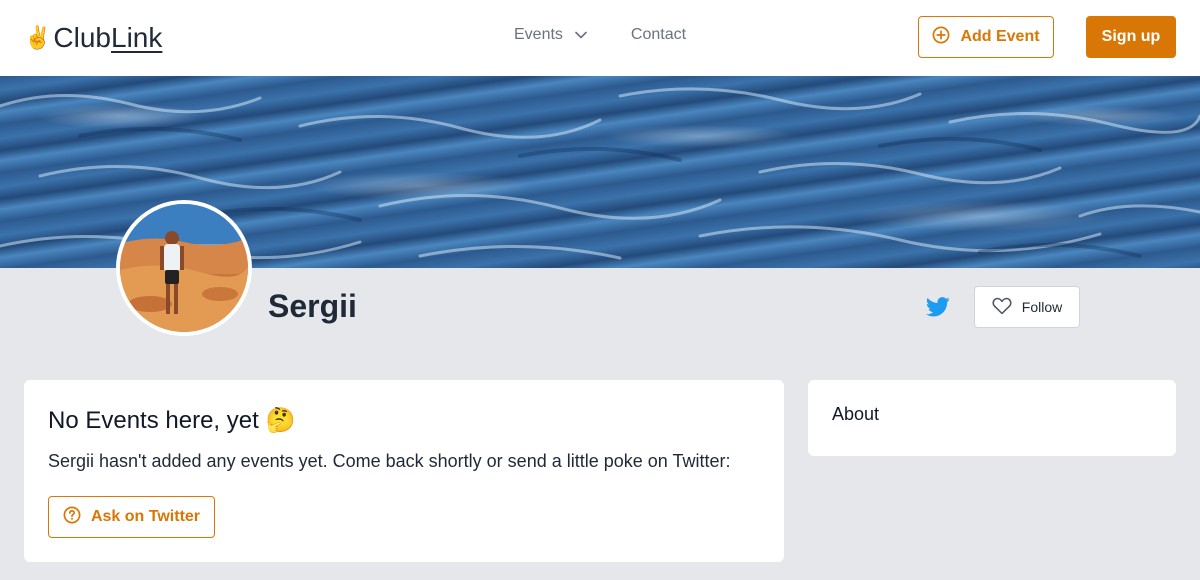  Describe the element at coordinates (581, 35) in the screenshot. I see `chevron-down-icon` at that location.